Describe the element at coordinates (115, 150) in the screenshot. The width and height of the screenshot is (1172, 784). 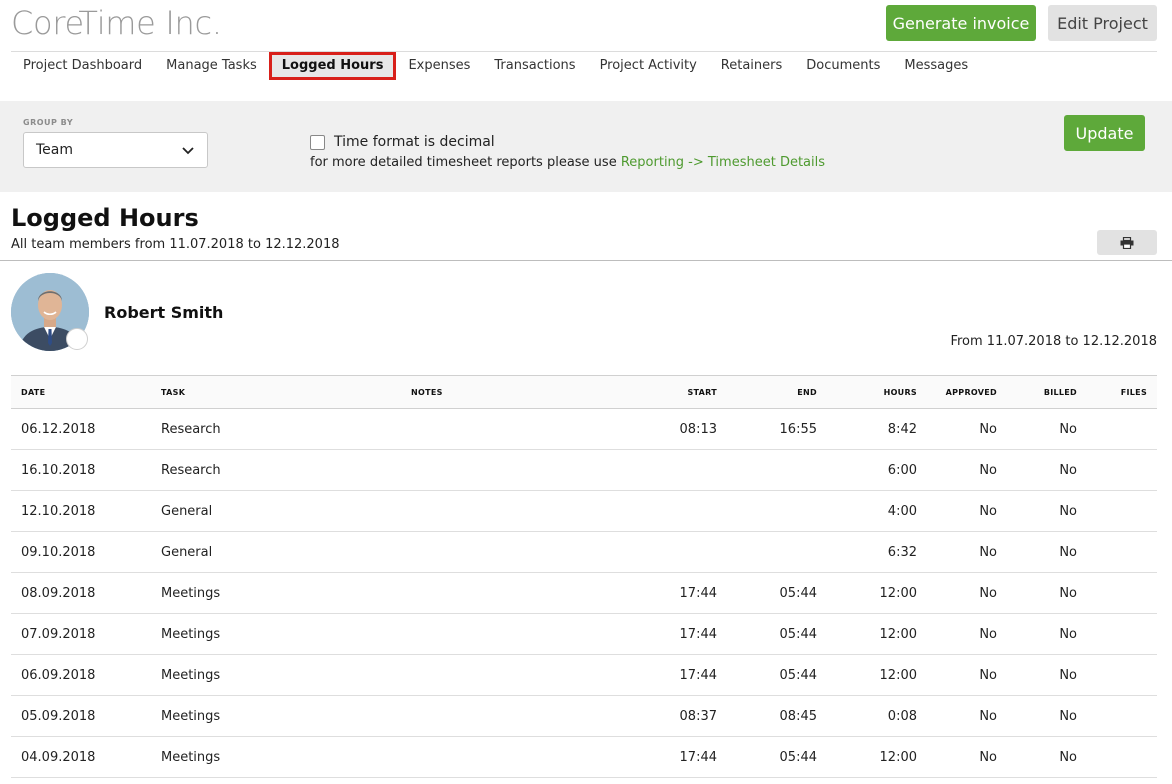
I see `group-by-select: Team` at that location.